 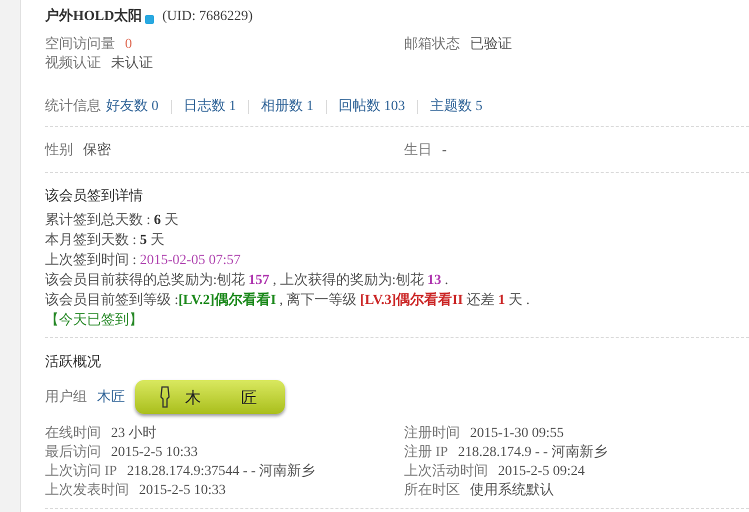 What do you see at coordinates (426, 452) in the screenshot?
I see `info-label: 注册 IP` at bounding box center [426, 452].